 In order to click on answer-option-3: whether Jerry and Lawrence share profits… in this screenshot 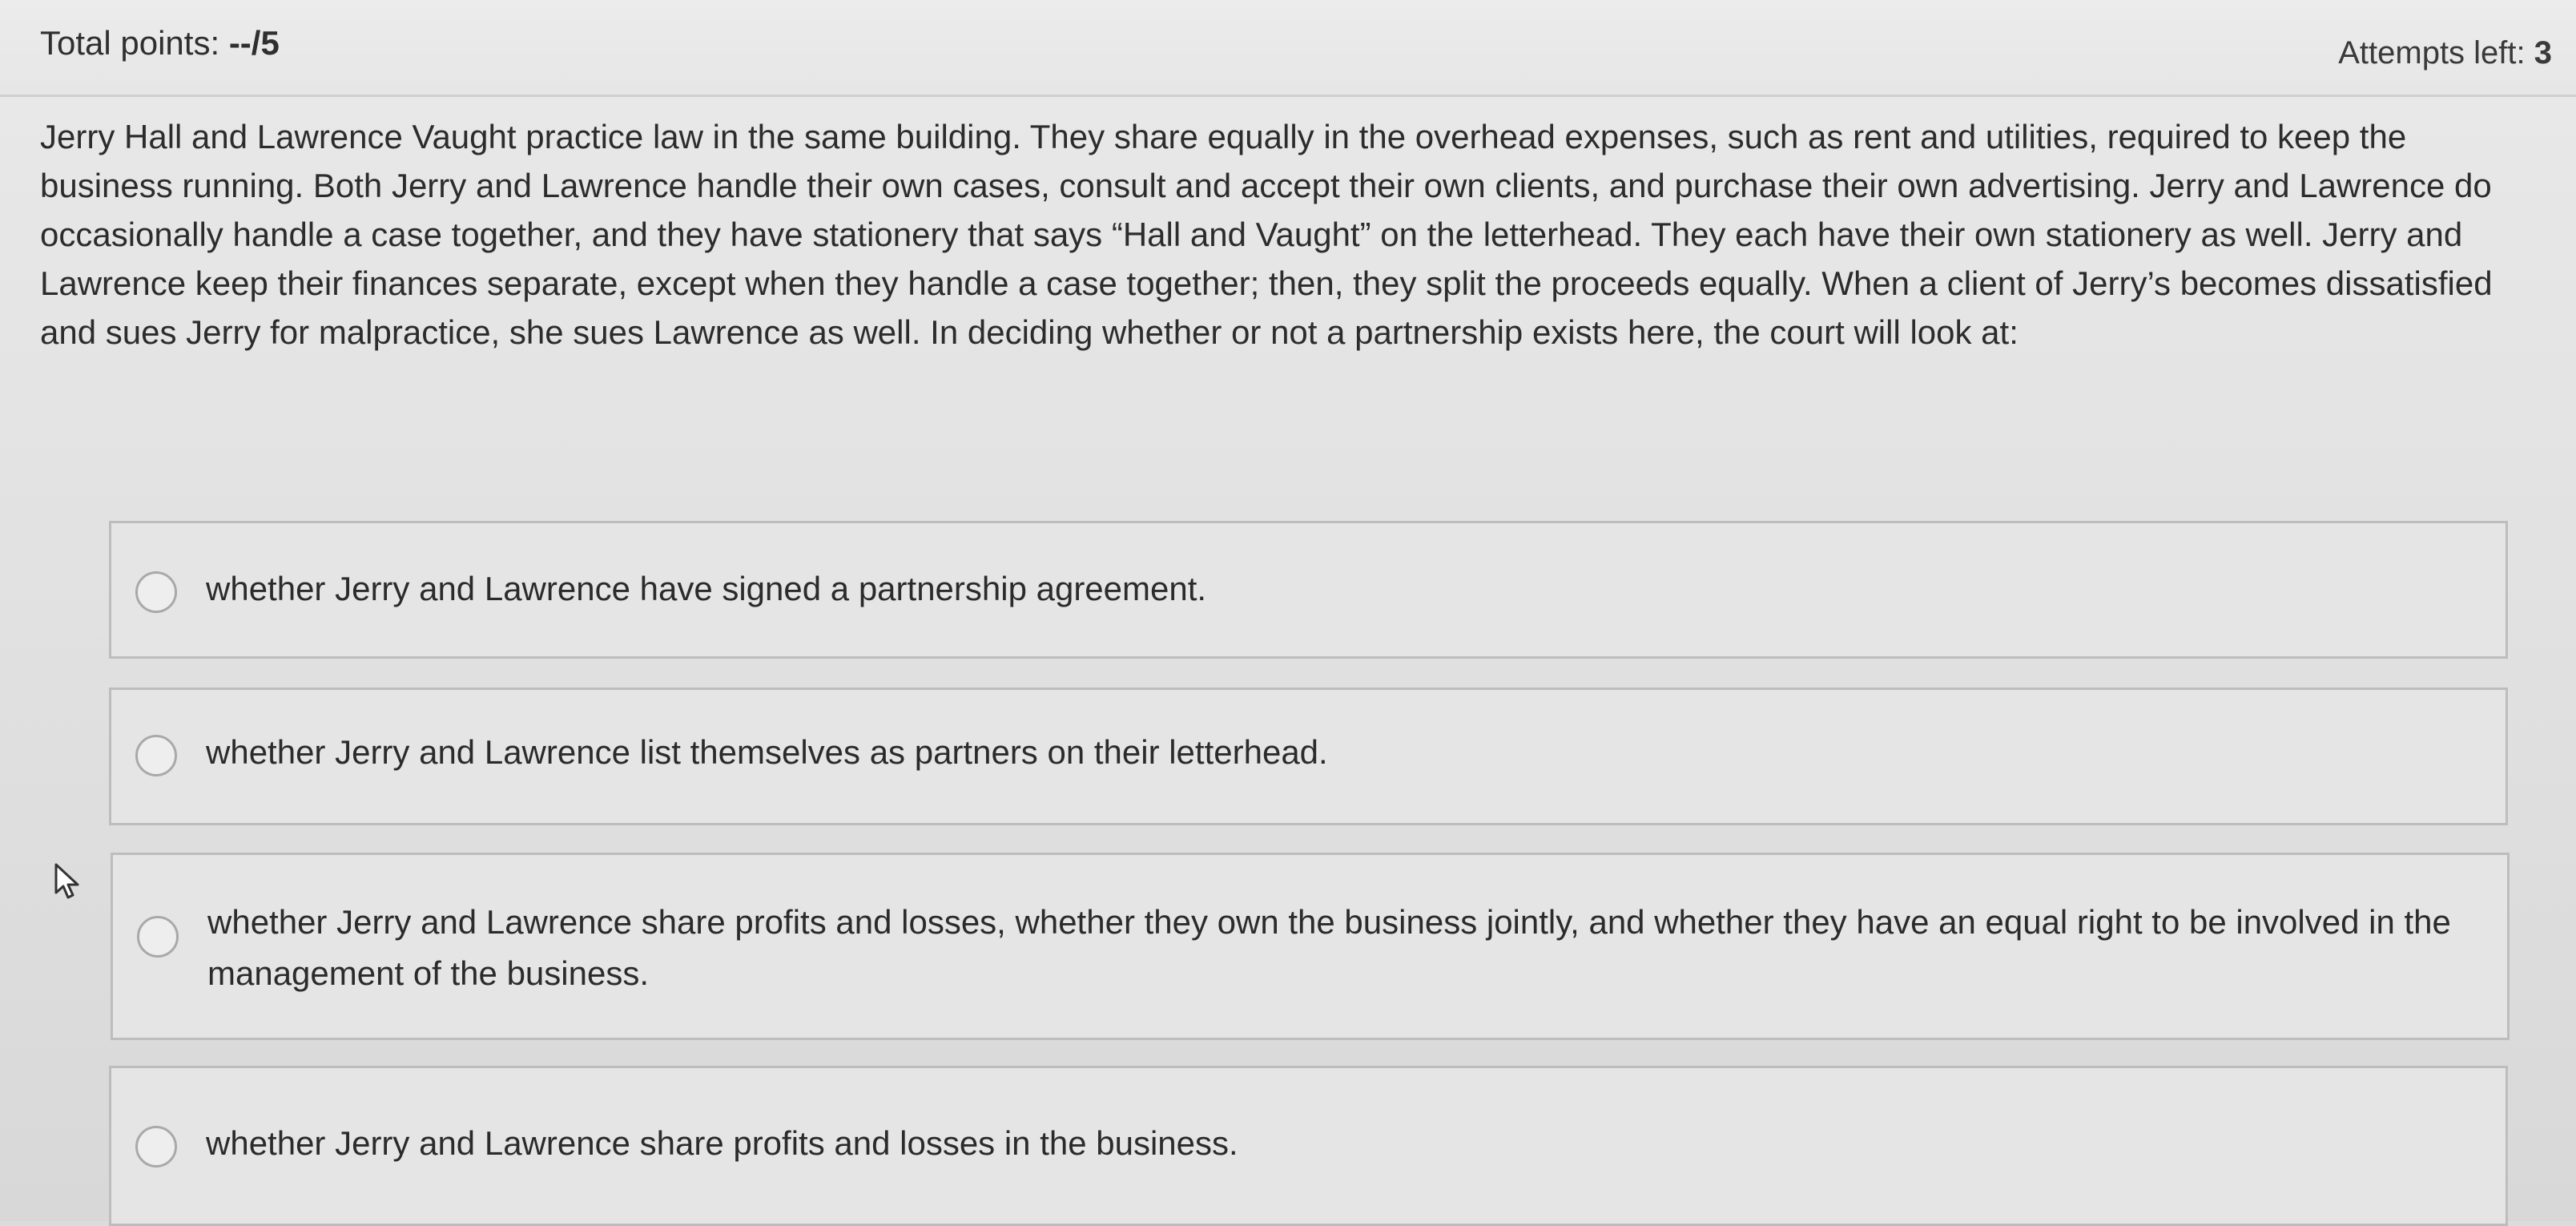, I will do `click(1310, 946)`.